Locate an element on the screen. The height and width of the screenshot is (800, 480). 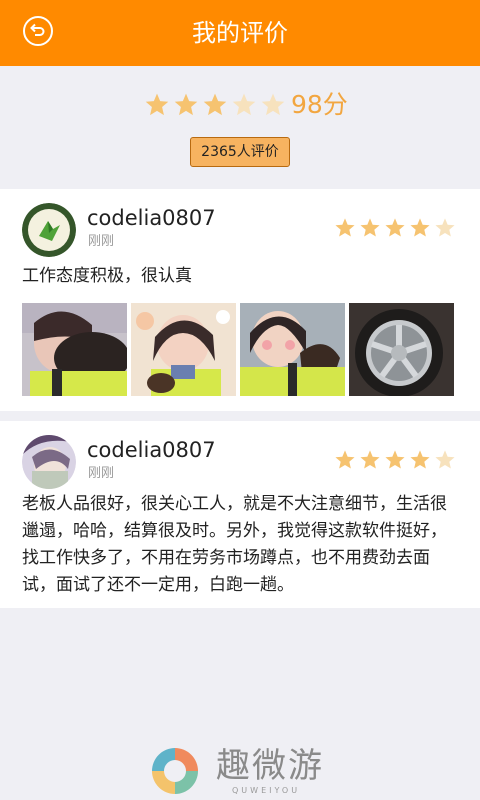
app-logo: 趣微游 QUWEIYOU is located at coordinates (241, 771).